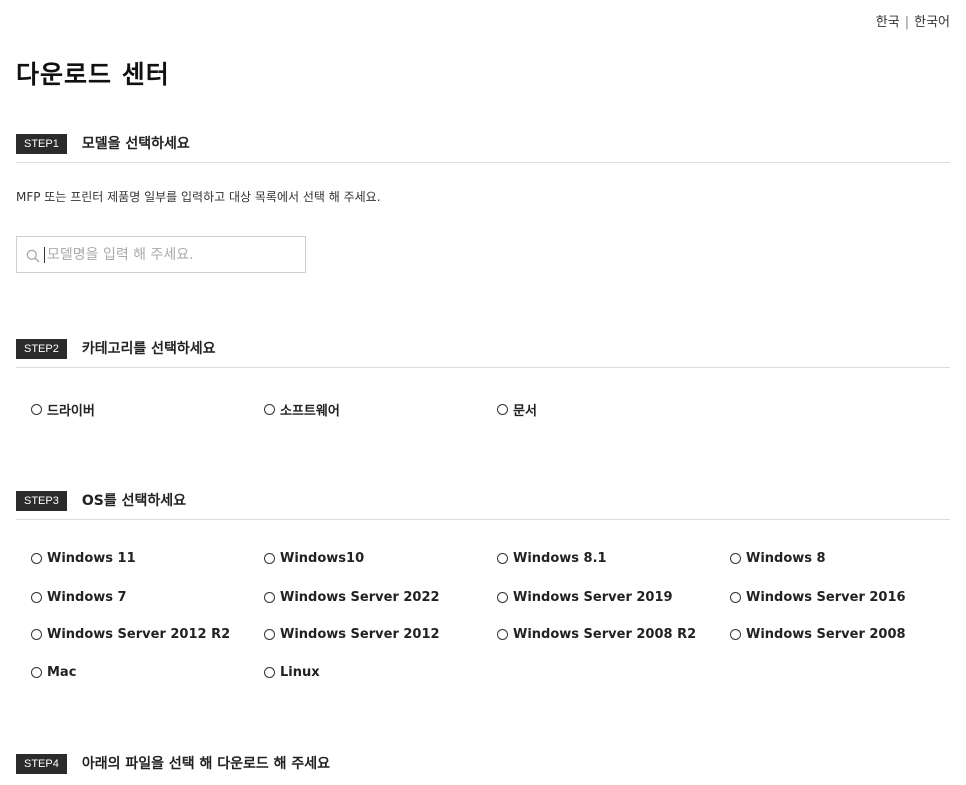  What do you see at coordinates (483, 505) in the screenshot?
I see `step3-header: STEP3 OS를 선택하세요` at bounding box center [483, 505].